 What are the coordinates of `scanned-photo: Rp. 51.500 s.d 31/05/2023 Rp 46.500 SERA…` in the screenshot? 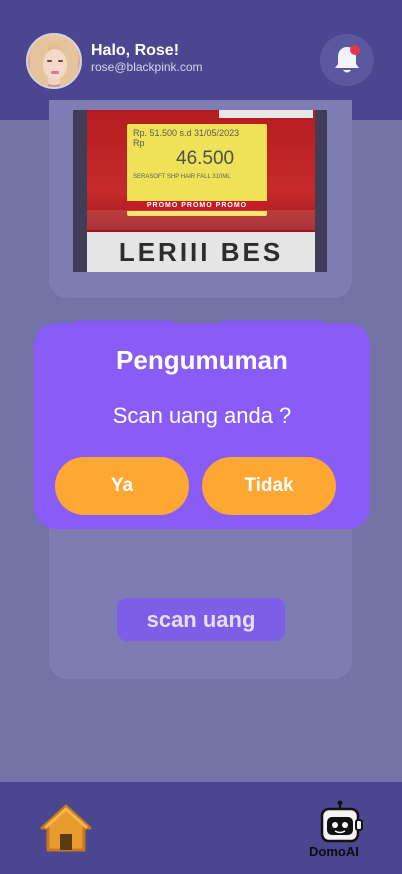 It's located at (200, 191).